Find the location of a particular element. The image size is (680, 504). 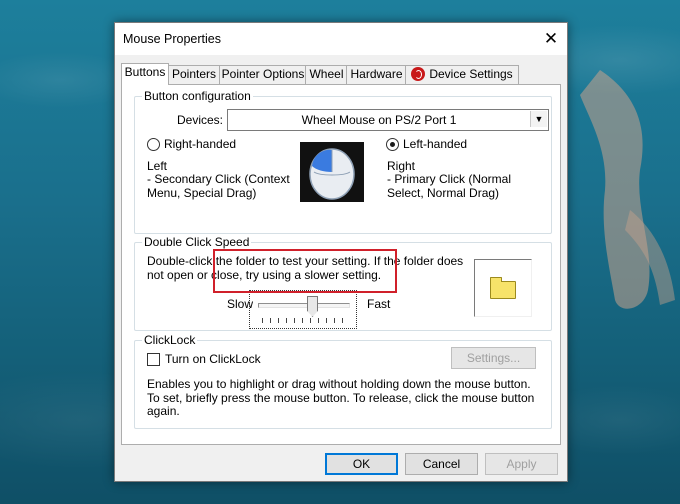

right-button-title: Right is located at coordinates (401, 166).